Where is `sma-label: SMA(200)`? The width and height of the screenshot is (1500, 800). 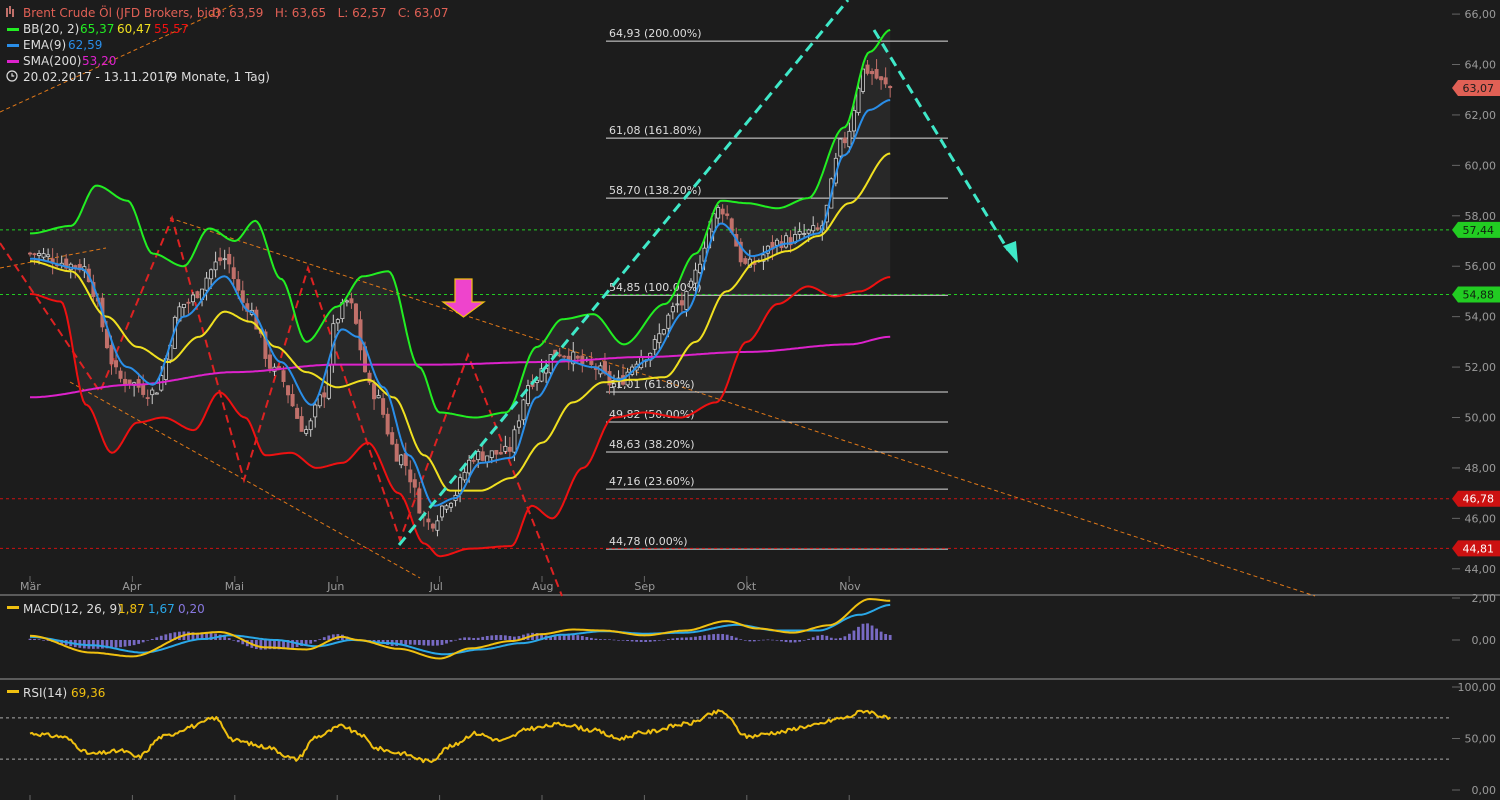 sma-label: SMA(200) is located at coordinates (52, 61).